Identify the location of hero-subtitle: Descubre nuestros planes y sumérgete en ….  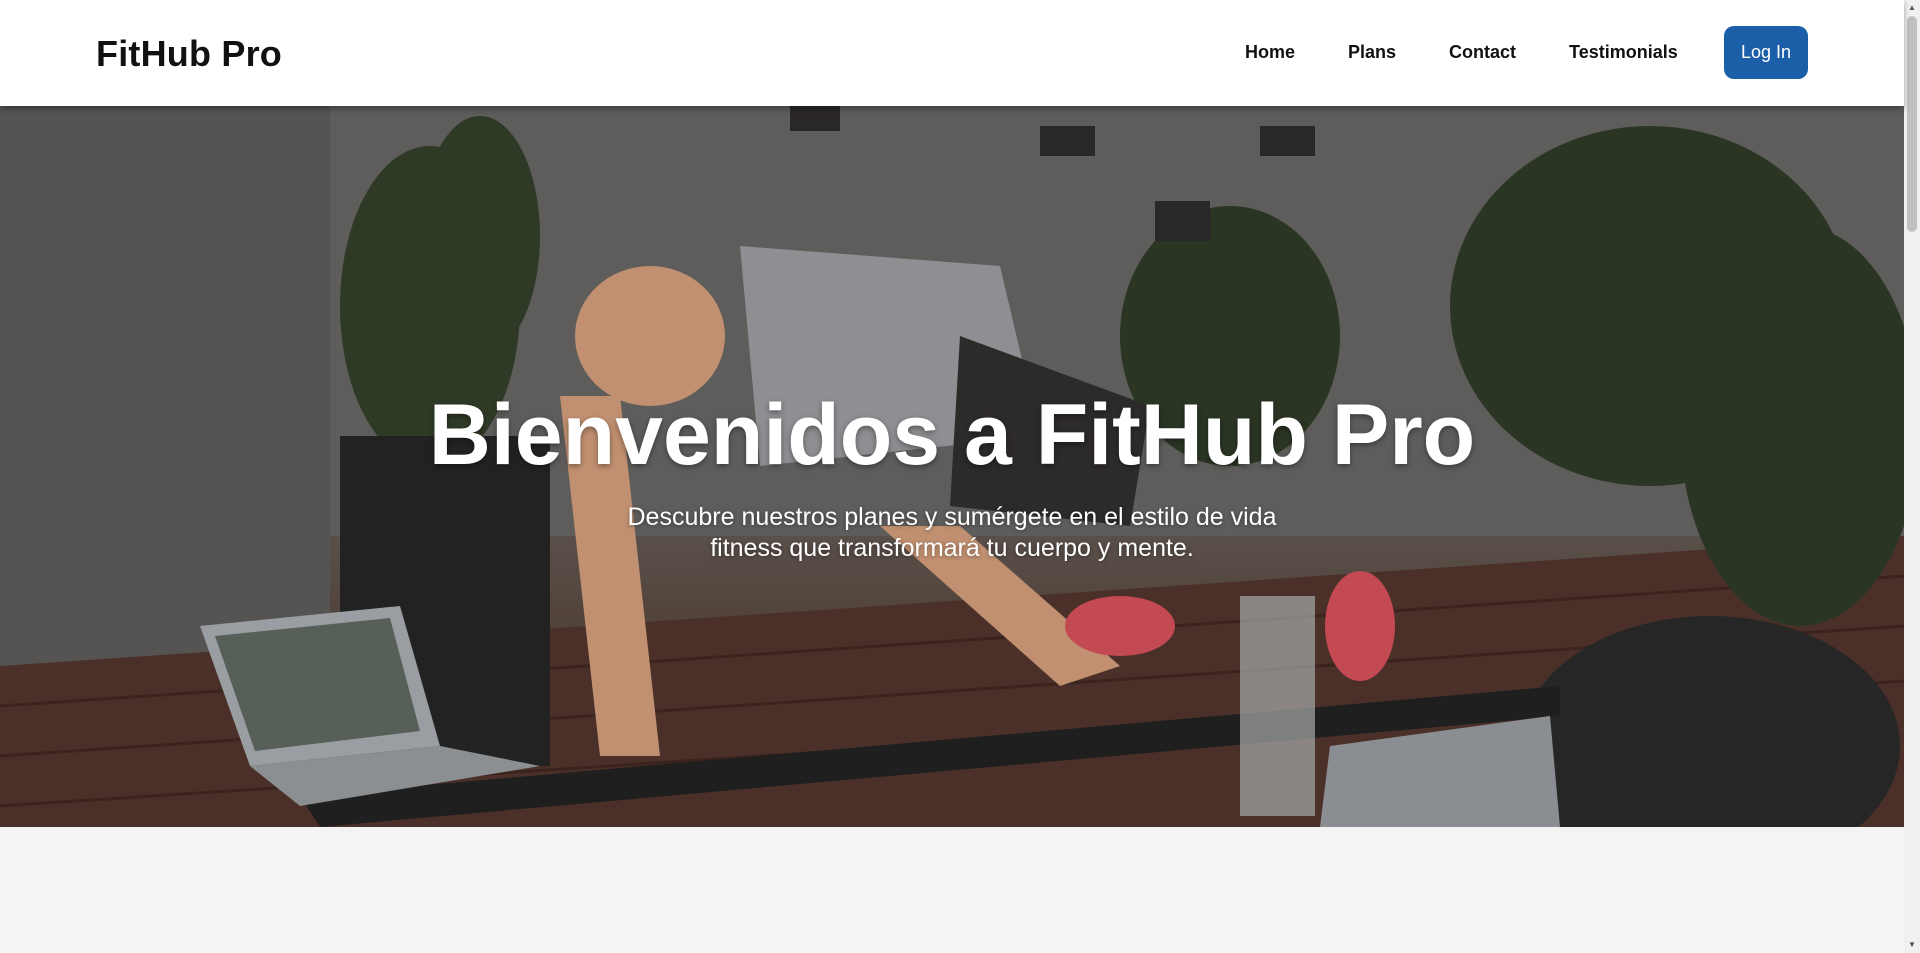
(952, 532).